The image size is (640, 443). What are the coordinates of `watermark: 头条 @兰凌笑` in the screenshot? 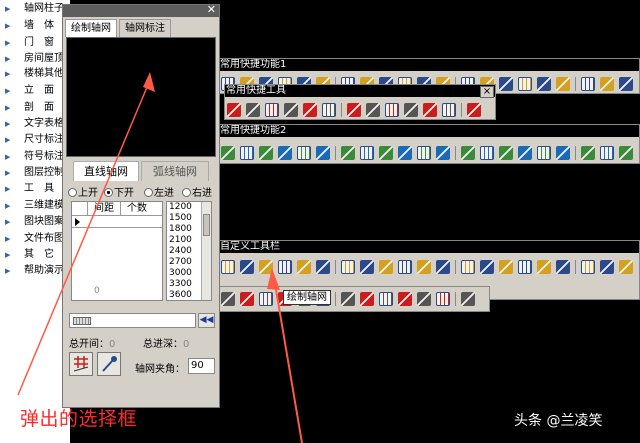 It's located at (558, 421).